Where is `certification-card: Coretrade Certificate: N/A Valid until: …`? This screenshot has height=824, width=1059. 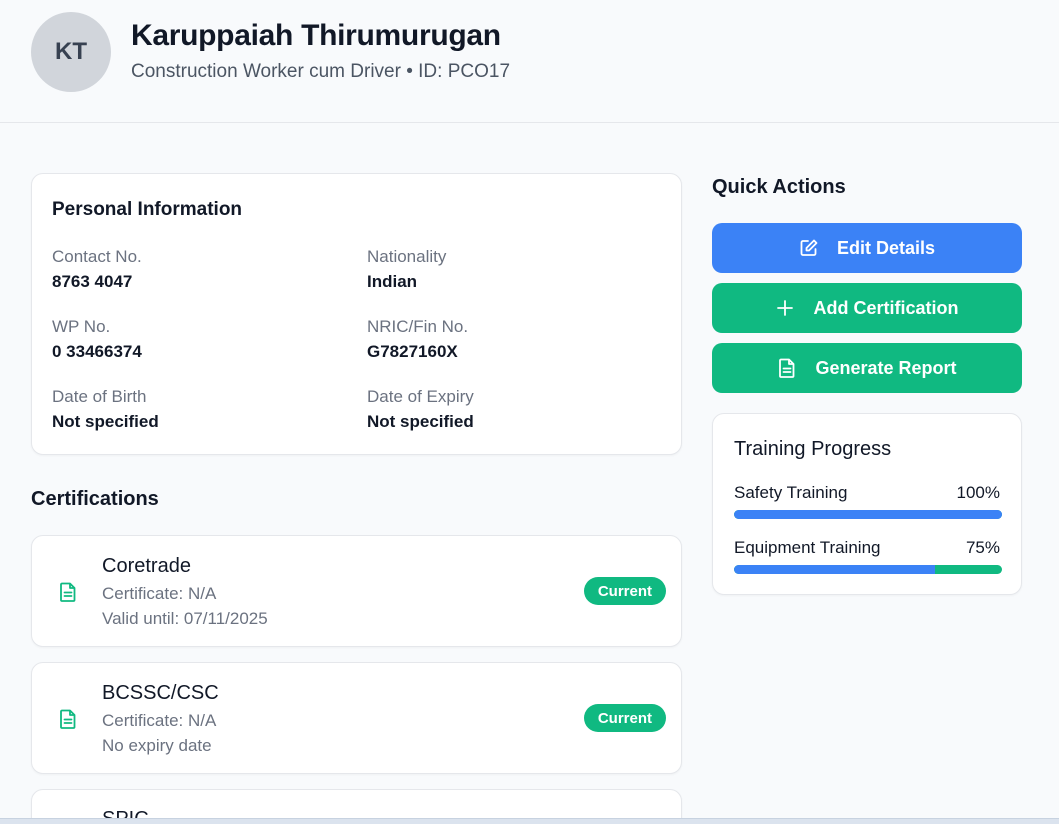 certification-card: Coretrade Certificate: N/A Valid until: … is located at coordinates (356, 591).